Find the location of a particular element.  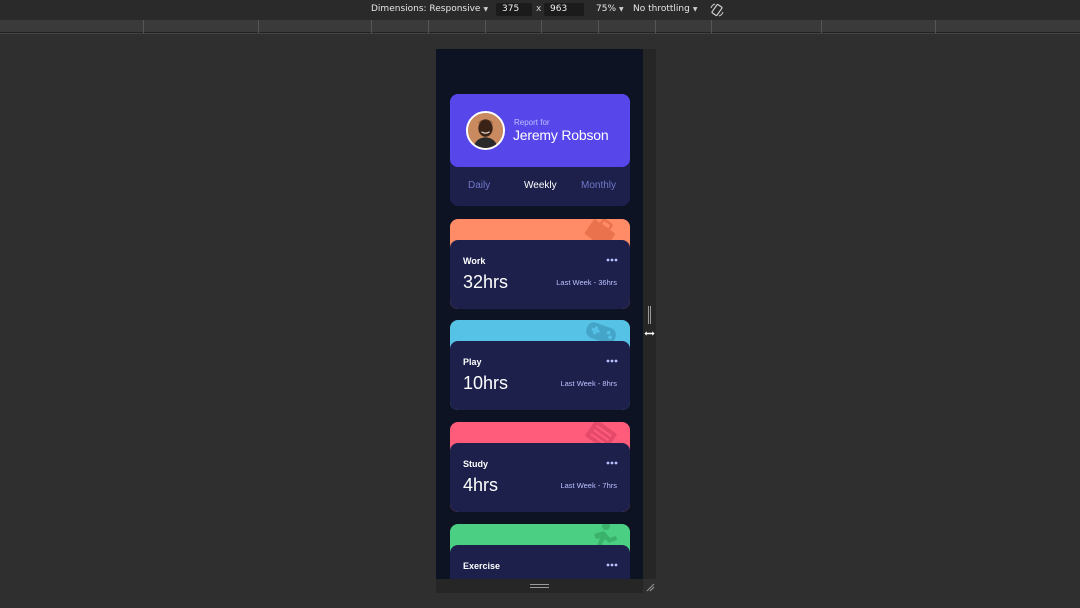

throttling-label: No throttling is located at coordinates (661, 9).